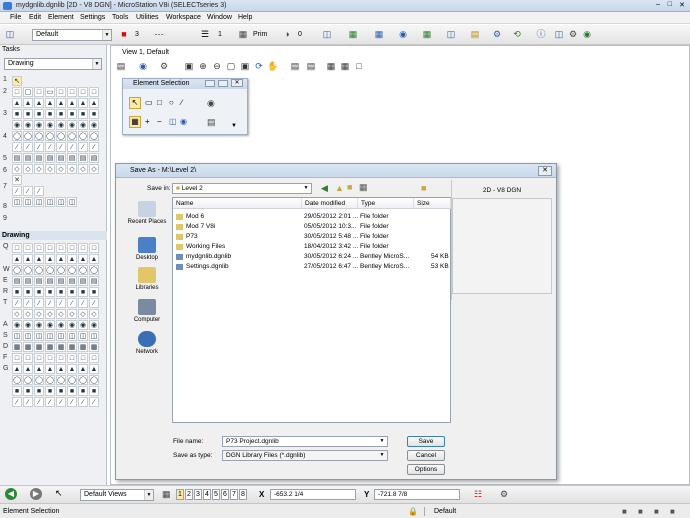  What do you see at coordinates (147, 279) in the screenshot?
I see `place-libraries: Libraries` at bounding box center [147, 279].